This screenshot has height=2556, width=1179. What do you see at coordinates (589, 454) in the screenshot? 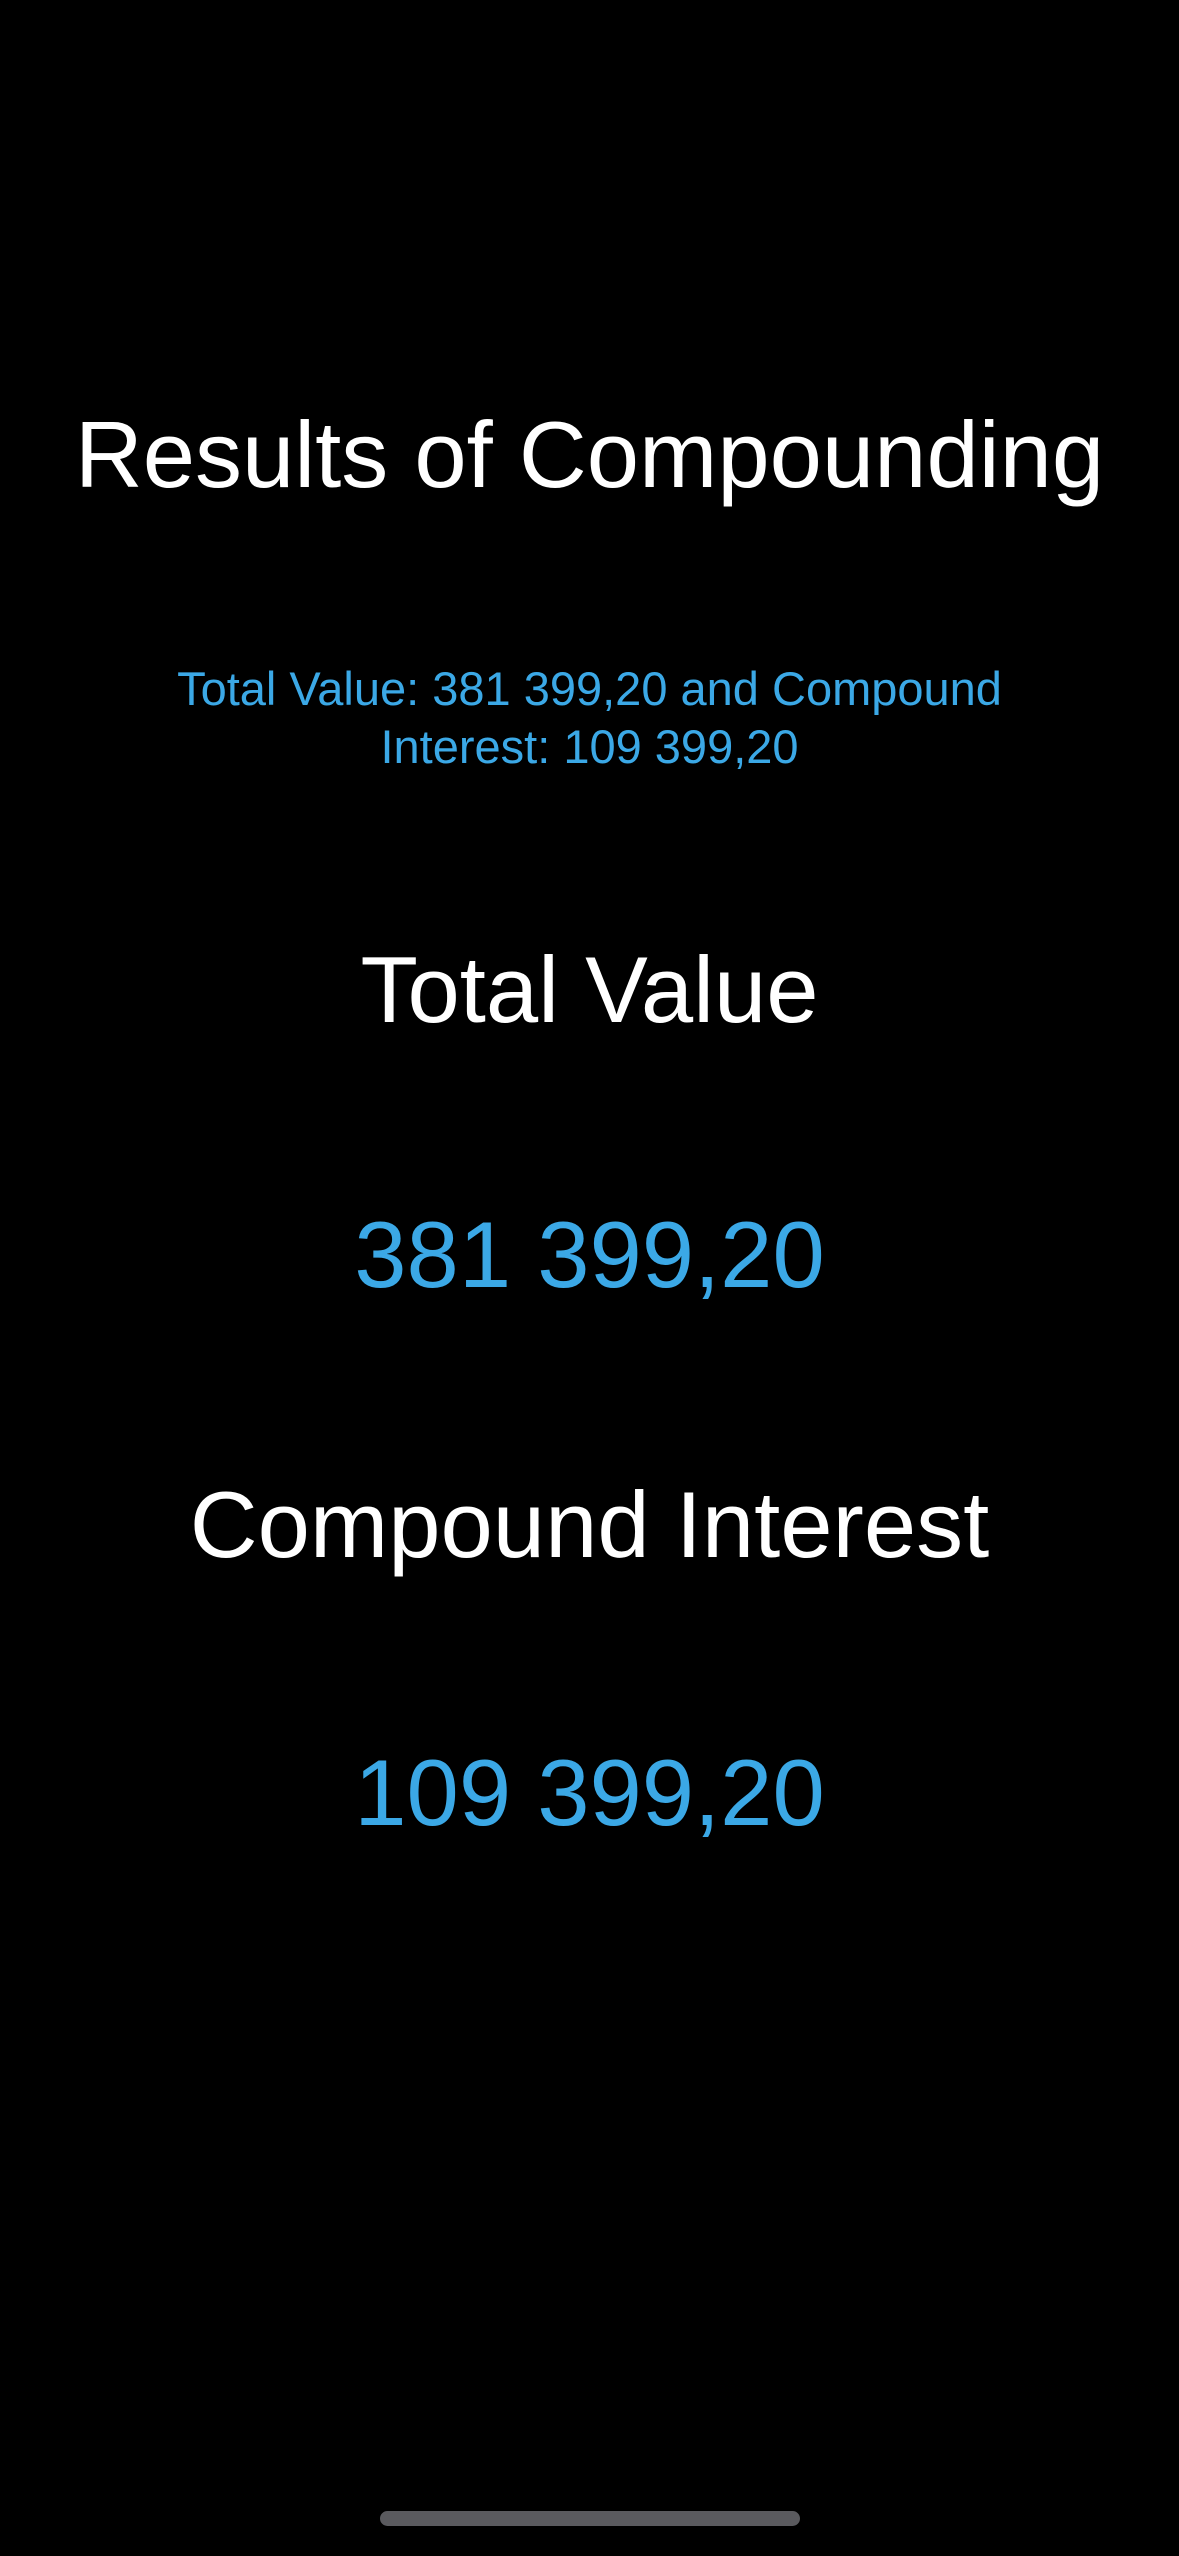
I see `page-title: Results of Compounding` at bounding box center [589, 454].